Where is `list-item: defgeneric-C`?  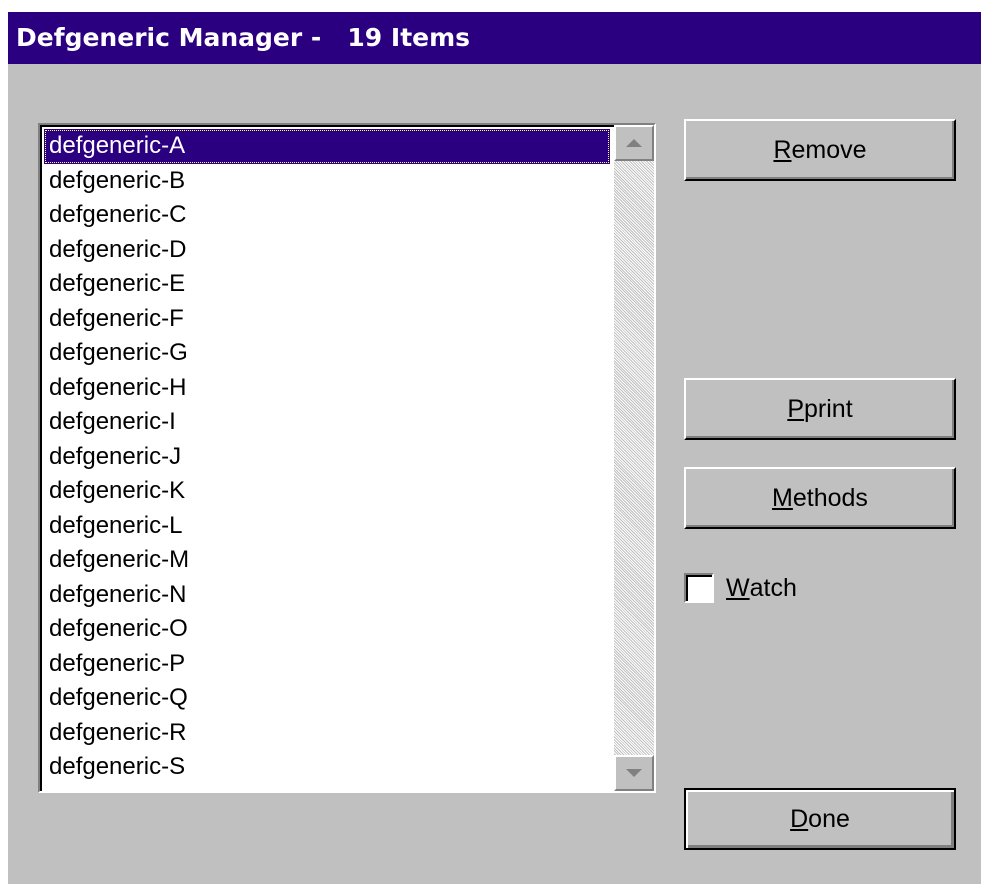 list-item: defgeneric-C is located at coordinates (327, 215).